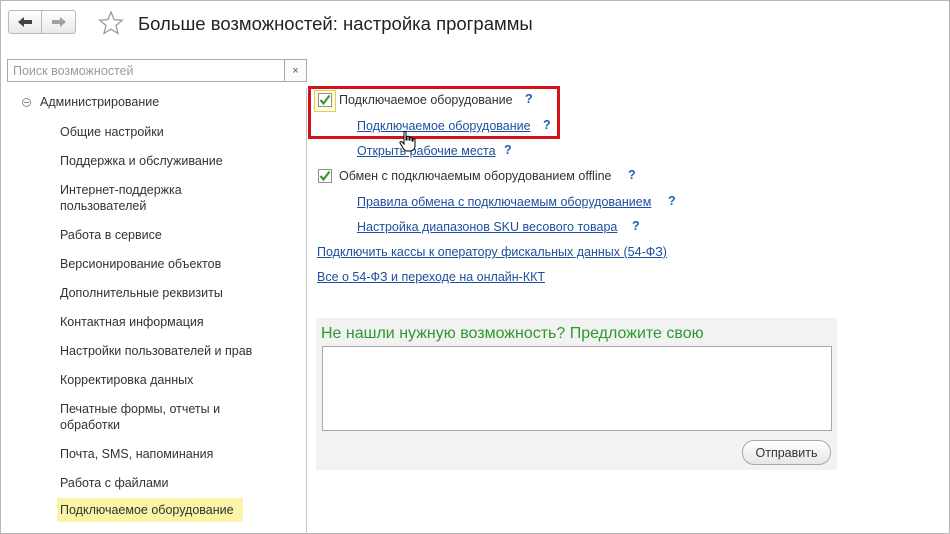 The height and width of the screenshot is (534, 950). I want to click on star-icon, so click(111, 22).